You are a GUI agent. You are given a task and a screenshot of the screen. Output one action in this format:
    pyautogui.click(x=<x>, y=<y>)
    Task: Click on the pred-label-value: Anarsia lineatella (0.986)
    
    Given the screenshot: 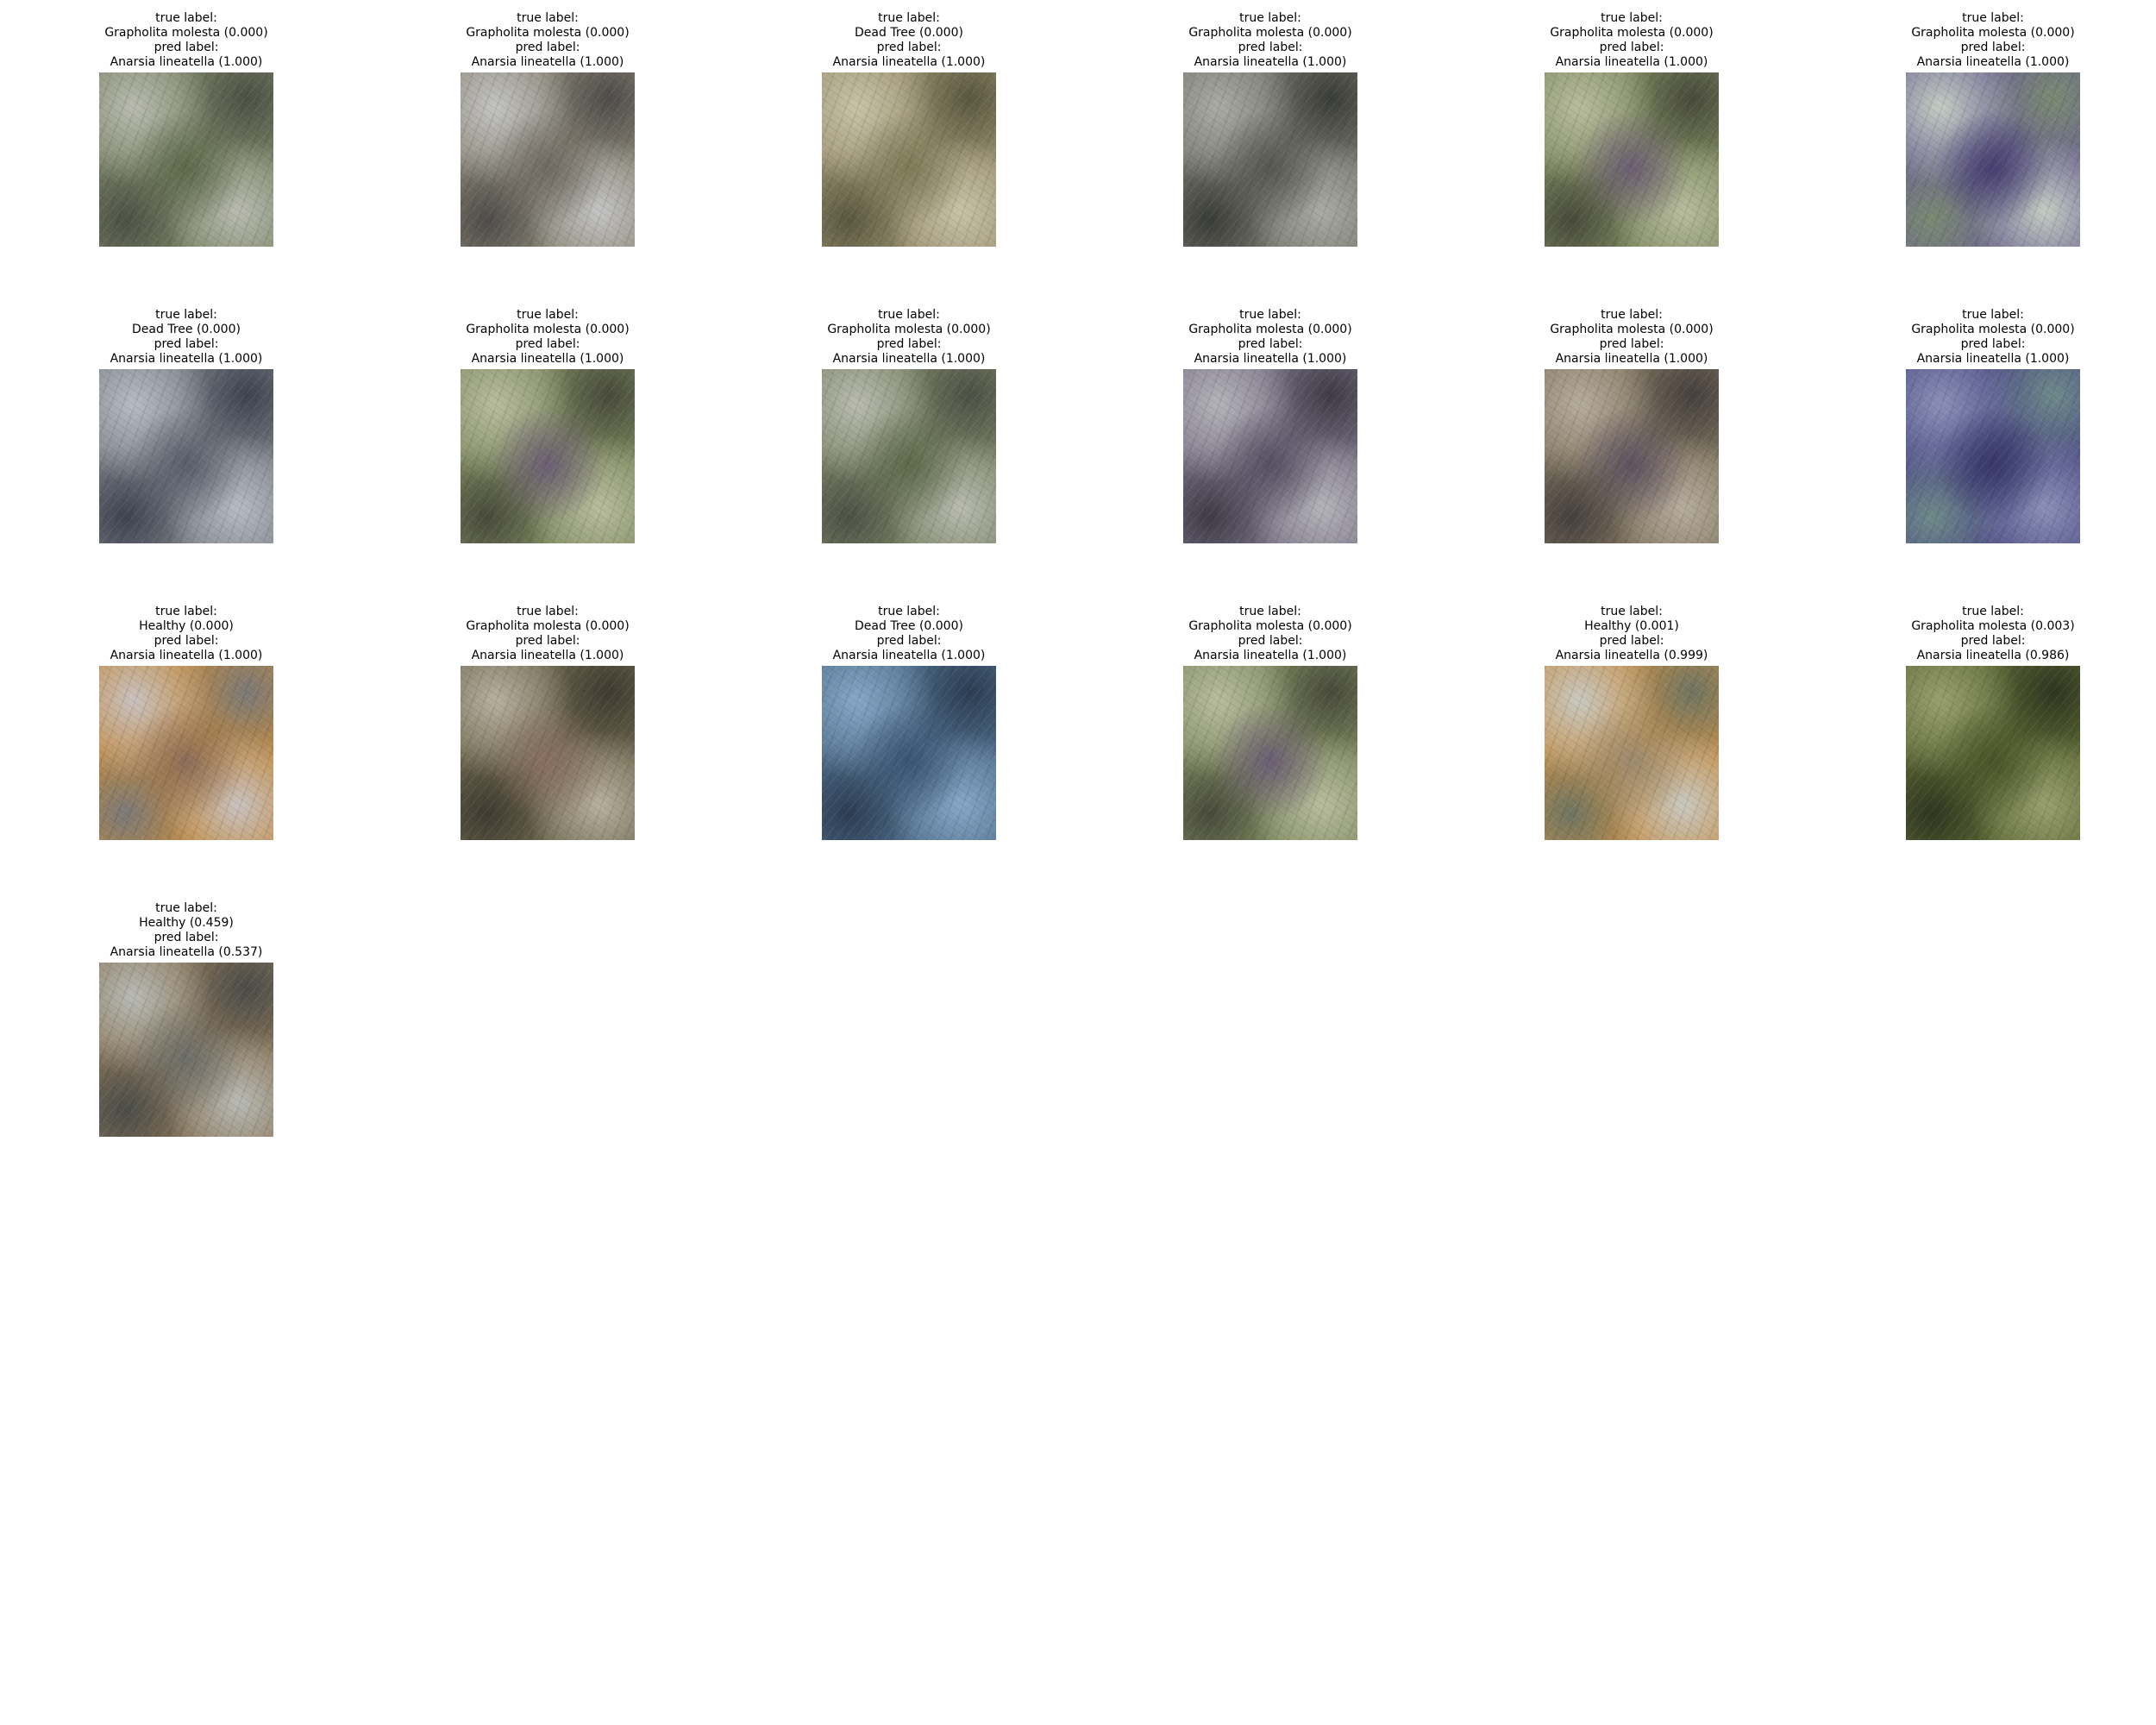 What is the action you would take?
    pyautogui.click(x=1993, y=655)
    